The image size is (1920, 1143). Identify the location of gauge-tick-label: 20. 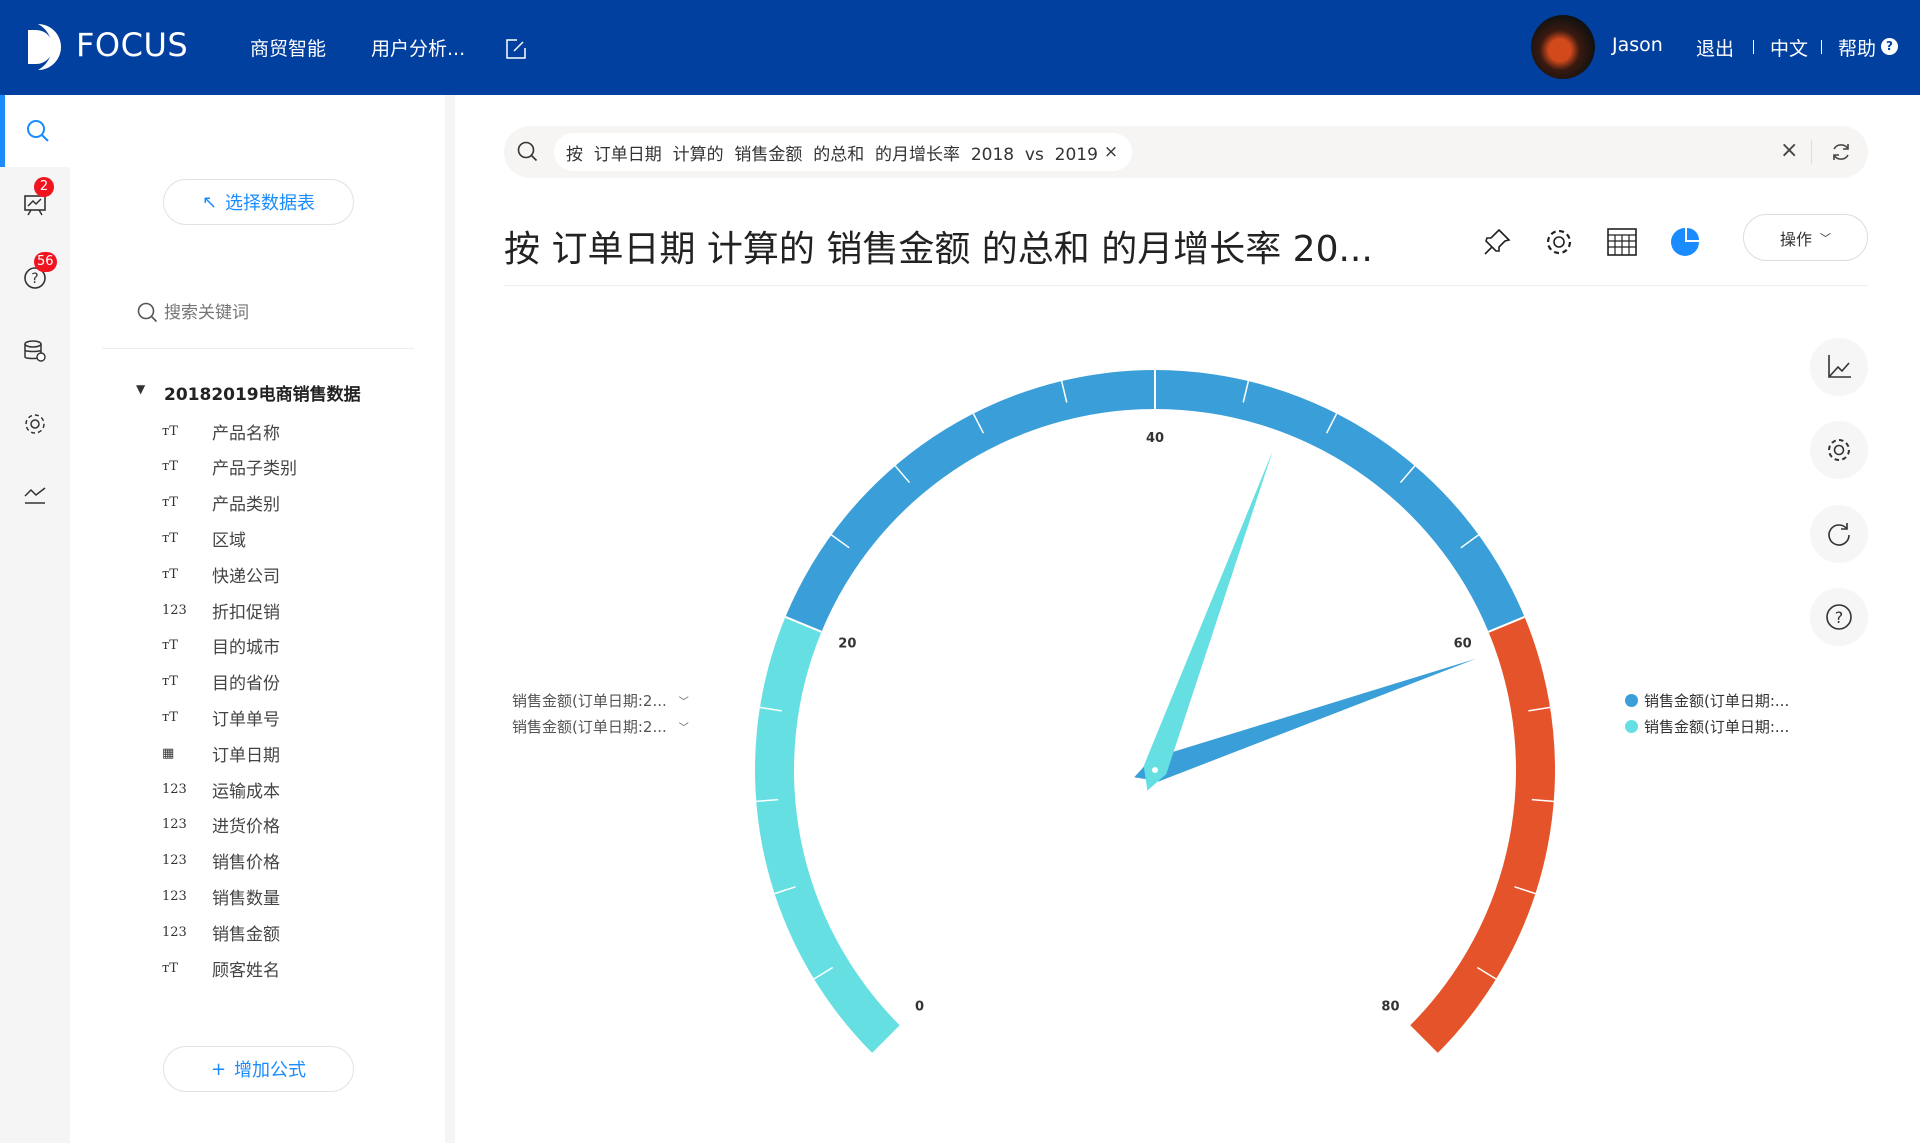
(847, 644).